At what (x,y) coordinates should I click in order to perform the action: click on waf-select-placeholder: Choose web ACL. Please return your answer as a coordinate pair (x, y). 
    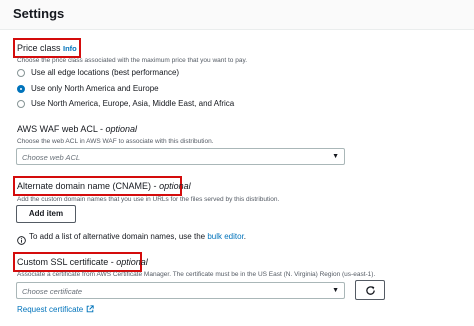
    Looking at the image, I should click on (51, 157).